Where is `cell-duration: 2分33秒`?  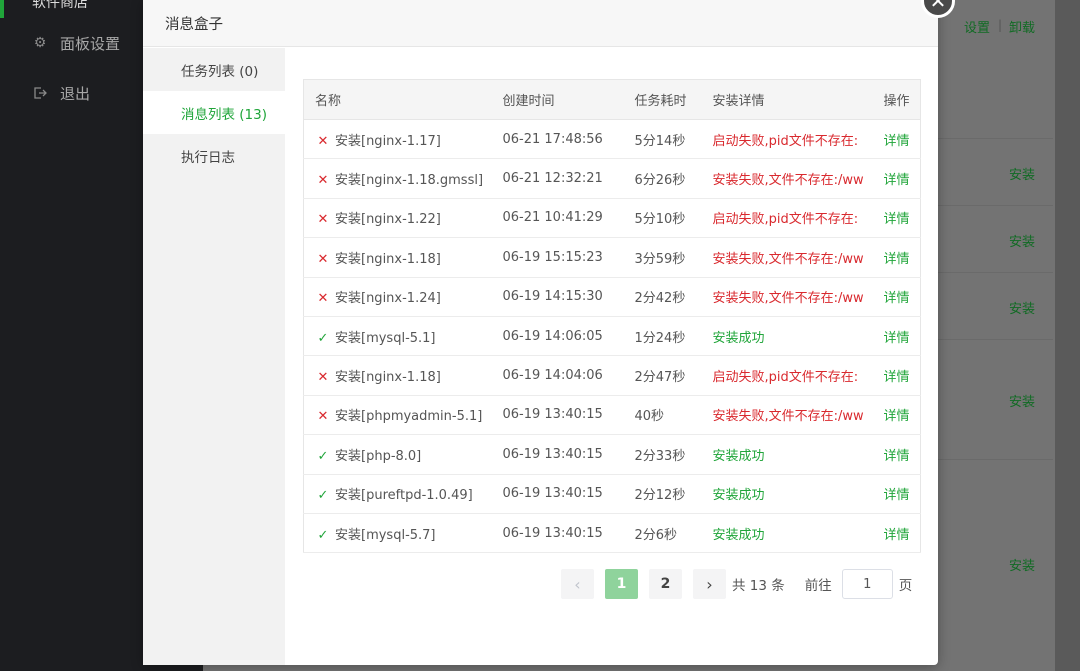
cell-duration: 2分33秒 is located at coordinates (662, 454).